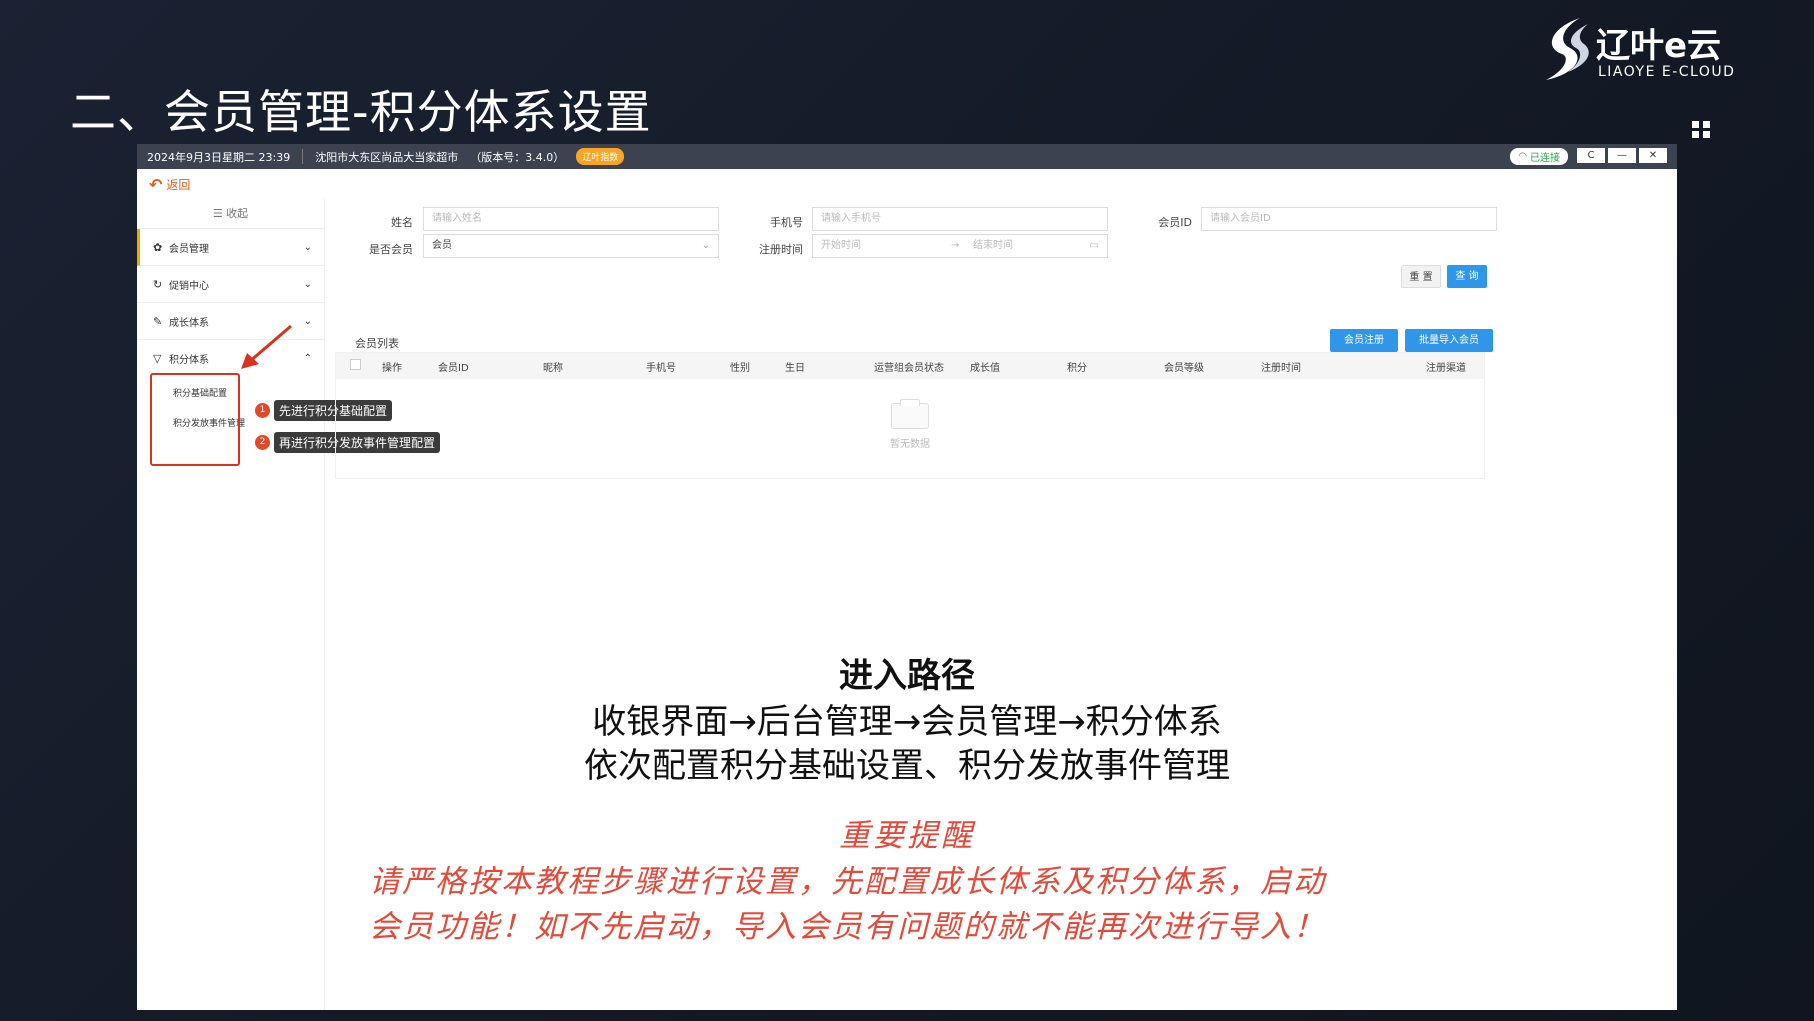 Image resolution: width=1814 pixels, height=1021 pixels. I want to click on col-register-channel: 注册渠道, so click(1446, 368).